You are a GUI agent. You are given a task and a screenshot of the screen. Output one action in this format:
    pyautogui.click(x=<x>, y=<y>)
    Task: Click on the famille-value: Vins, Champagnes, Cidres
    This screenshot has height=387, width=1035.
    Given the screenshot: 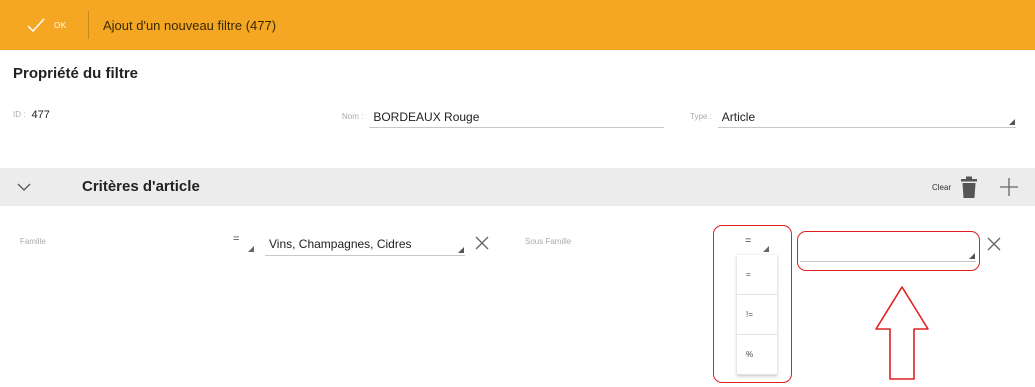 What is the action you would take?
    pyautogui.click(x=340, y=243)
    